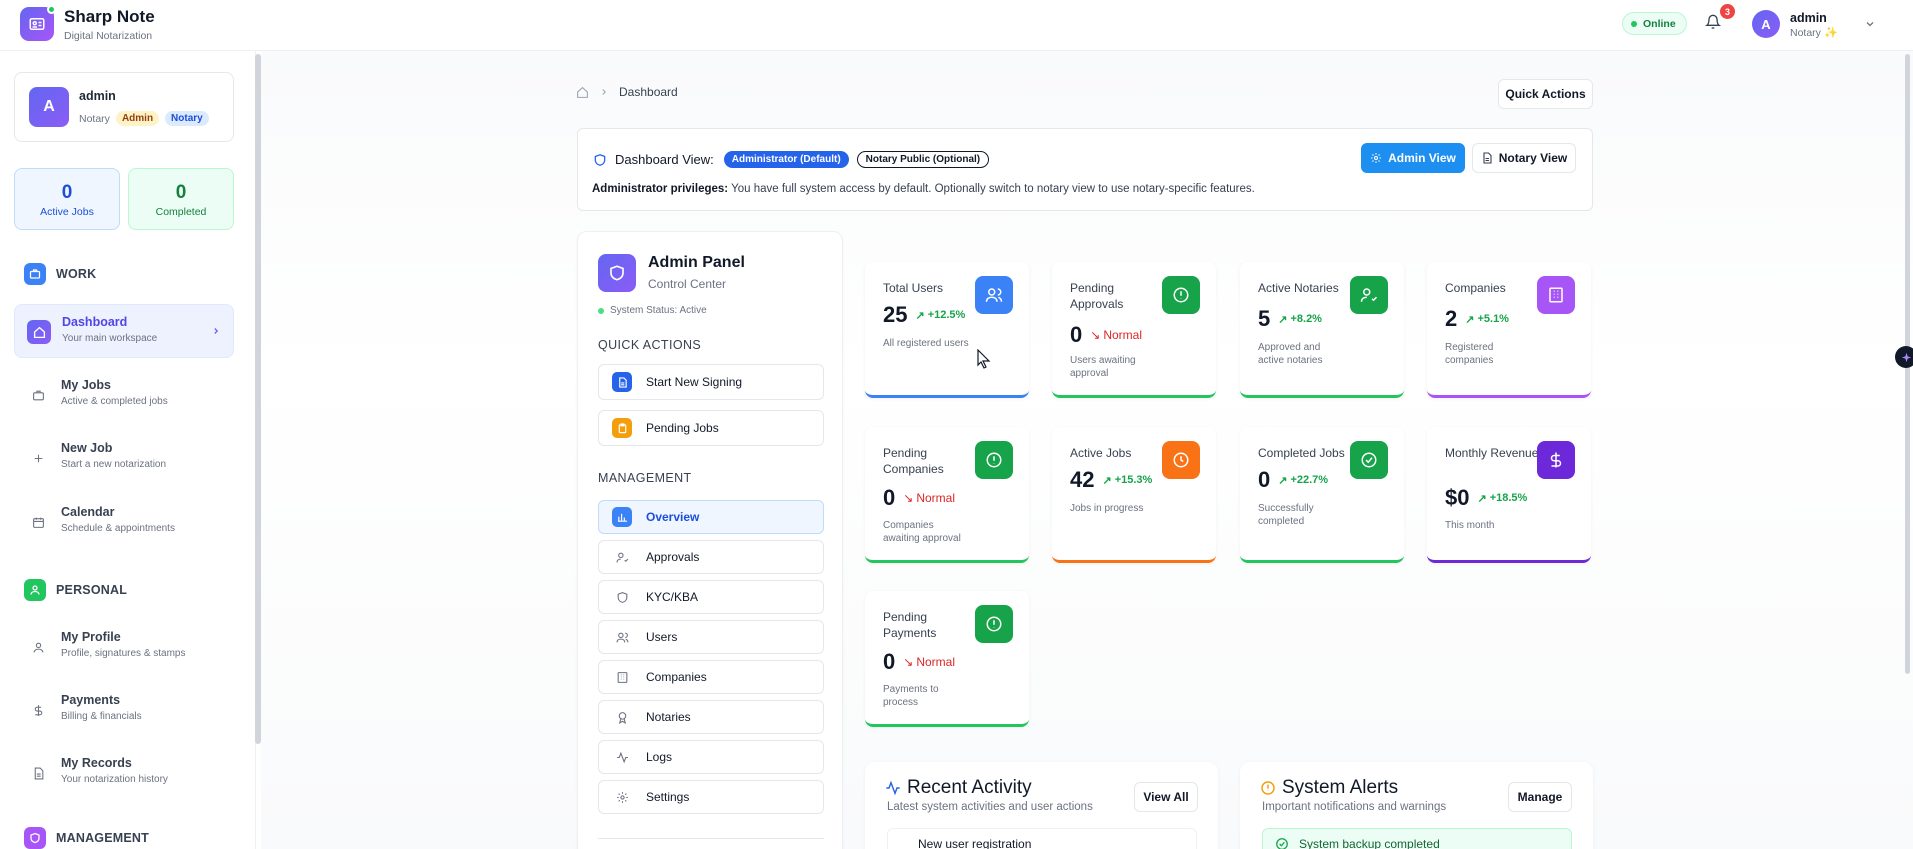 The image size is (1913, 849). I want to click on header-avatar: A, so click(1766, 24).